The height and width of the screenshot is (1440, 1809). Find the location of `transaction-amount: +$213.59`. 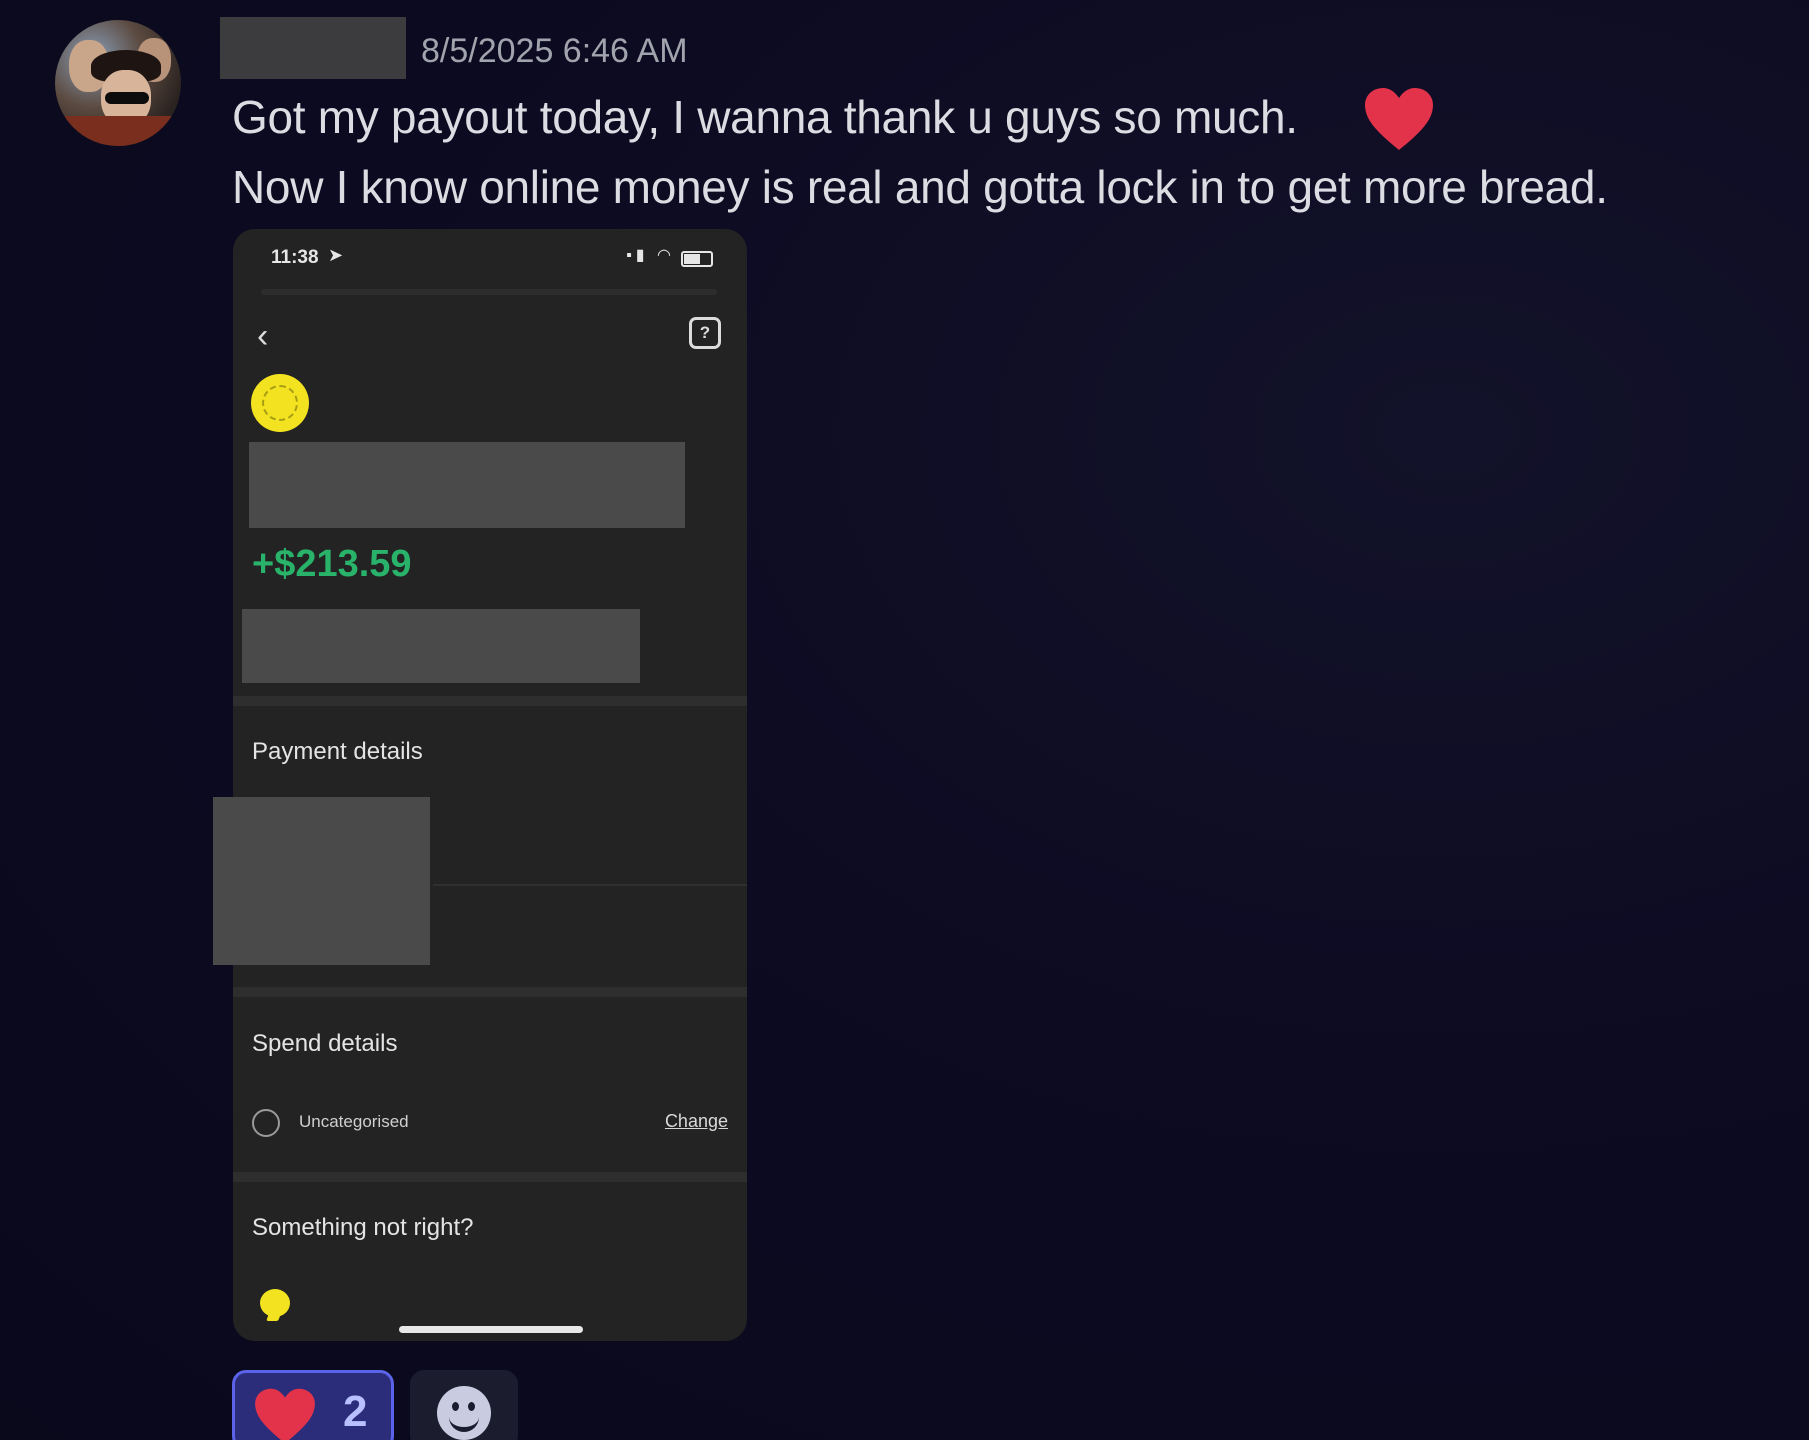

transaction-amount: +$213.59 is located at coordinates (332, 564).